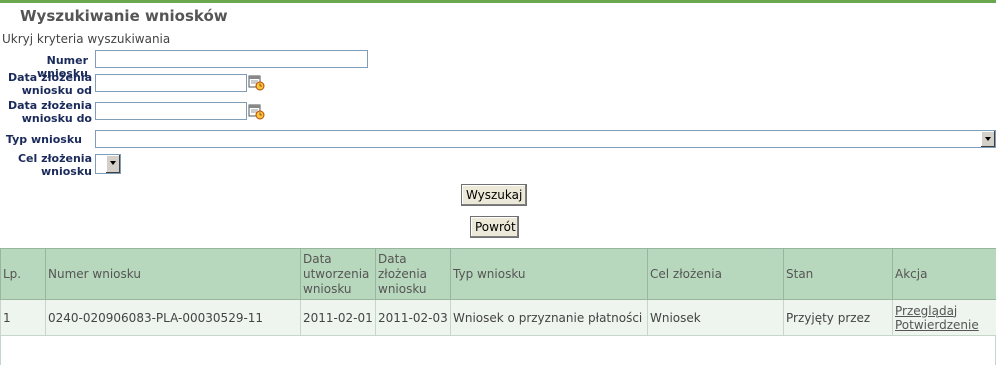  I want to click on numer-wniosku-input, so click(231, 59).